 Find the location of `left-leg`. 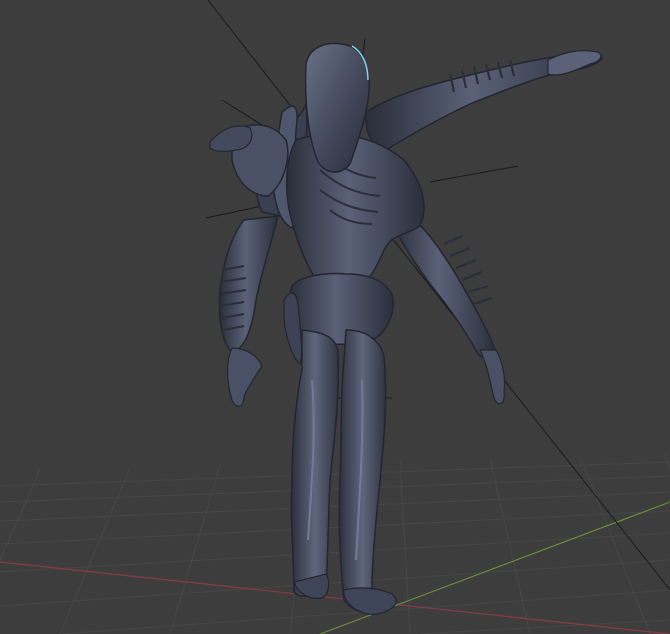

left-leg is located at coordinates (315, 463).